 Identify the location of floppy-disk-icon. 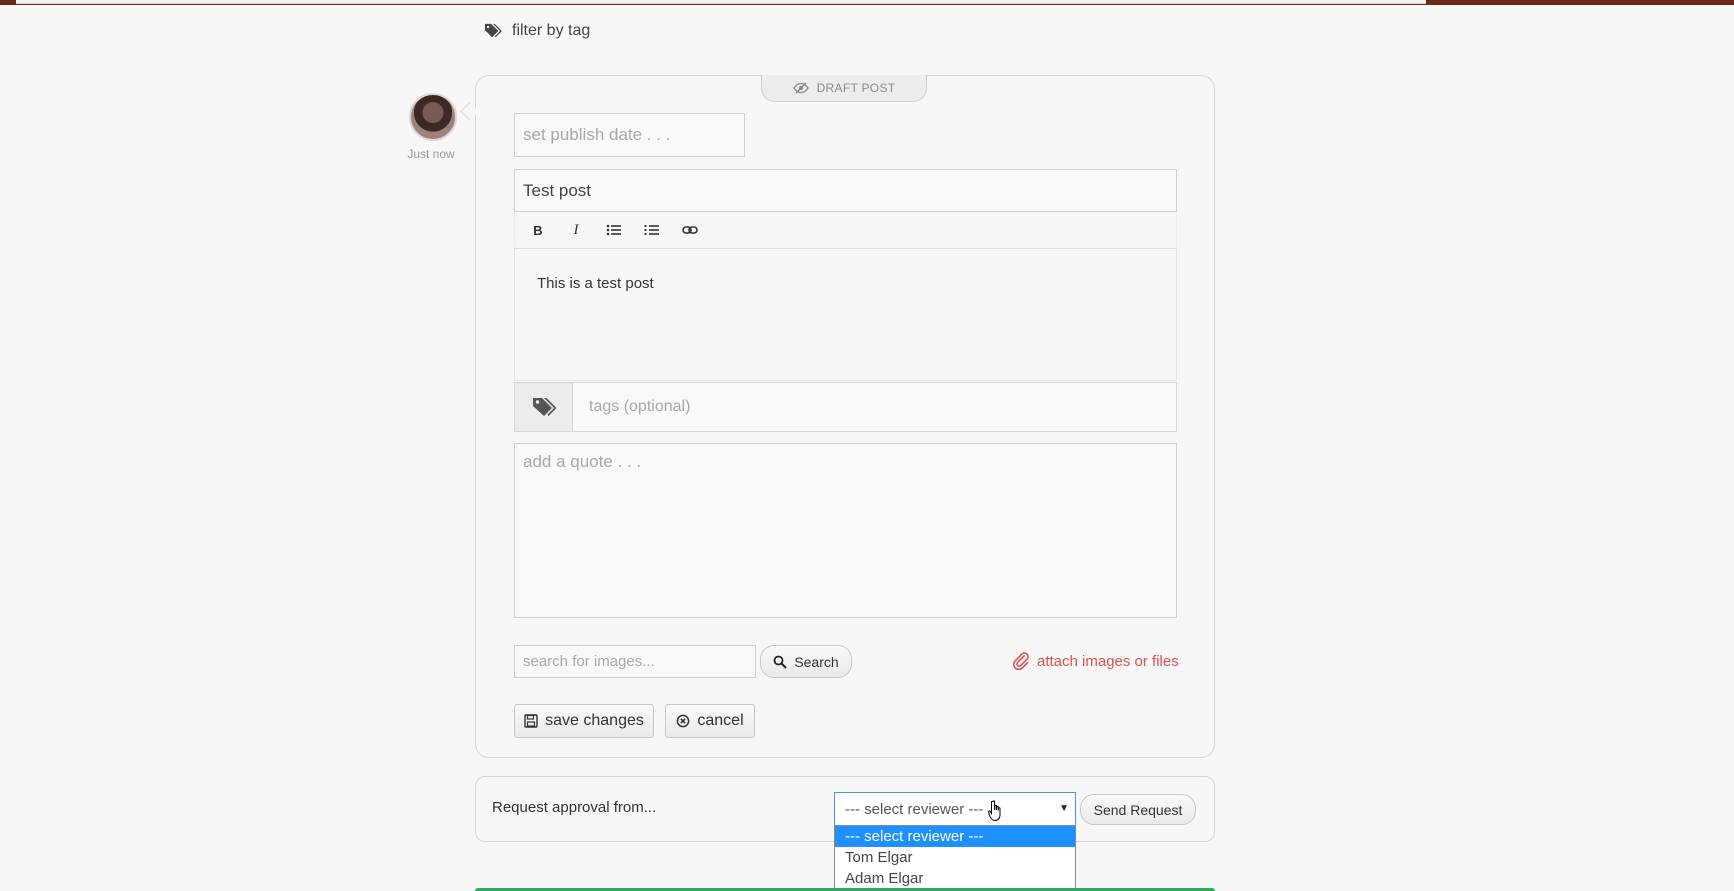
(531, 721).